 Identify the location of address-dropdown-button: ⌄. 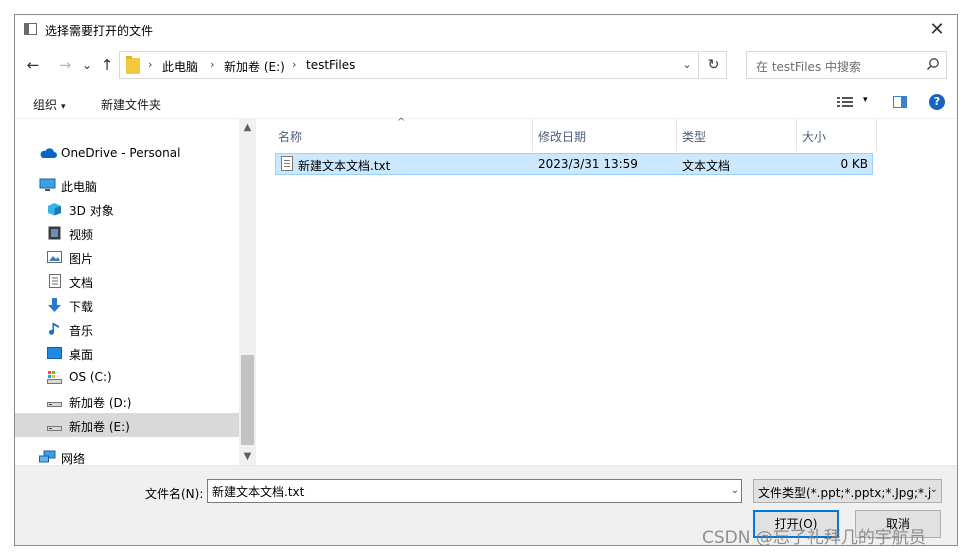
(687, 65).